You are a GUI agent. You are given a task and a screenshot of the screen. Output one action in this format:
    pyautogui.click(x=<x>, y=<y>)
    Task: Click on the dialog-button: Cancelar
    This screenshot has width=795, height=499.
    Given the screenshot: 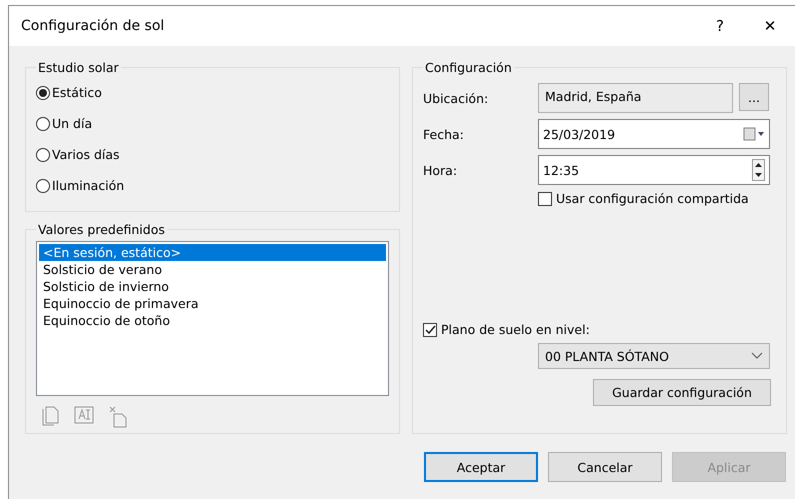 What is the action you would take?
    pyautogui.click(x=605, y=467)
    